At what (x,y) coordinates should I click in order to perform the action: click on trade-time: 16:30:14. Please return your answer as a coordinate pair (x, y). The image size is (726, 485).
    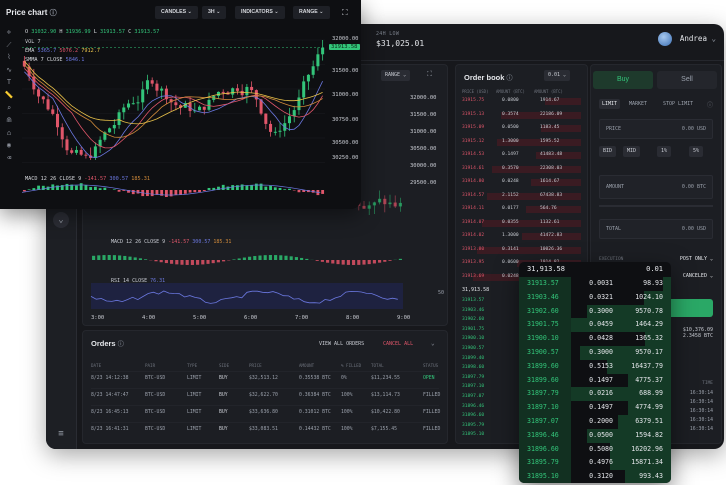
    Looking at the image, I should click on (701, 429).